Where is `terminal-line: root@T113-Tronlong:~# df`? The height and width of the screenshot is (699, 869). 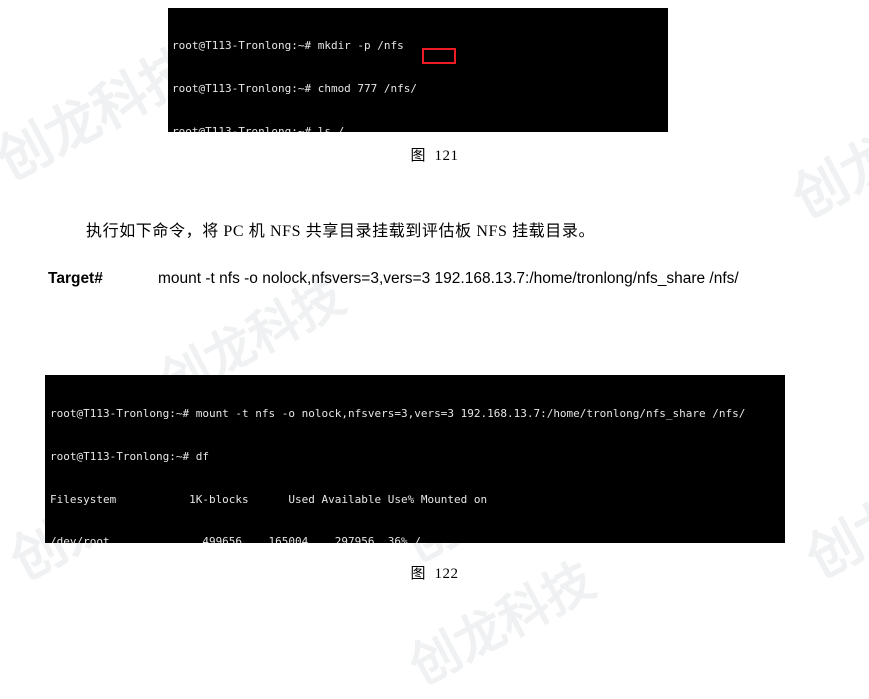 terminal-line: root@T113-Tronlong:~# df is located at coordinates (129, 456).